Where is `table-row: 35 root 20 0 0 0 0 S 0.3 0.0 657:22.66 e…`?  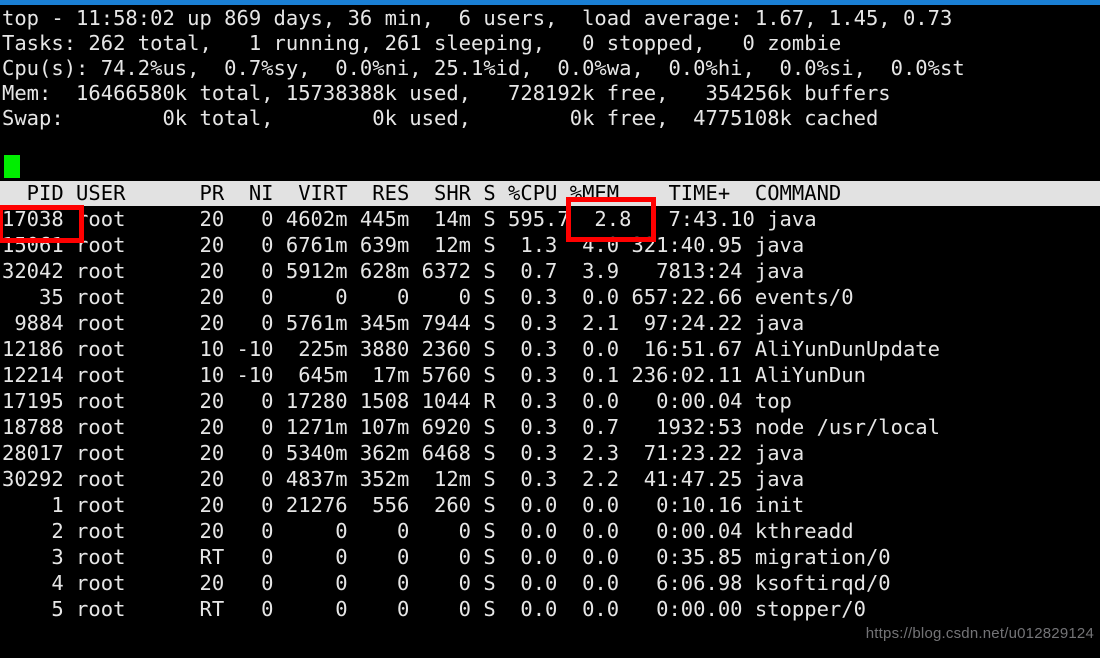
table-row: 35 root 20 0 0 0 0 S 0.3 0.0 657:22.66 e… is located at coordinates (551, 297).